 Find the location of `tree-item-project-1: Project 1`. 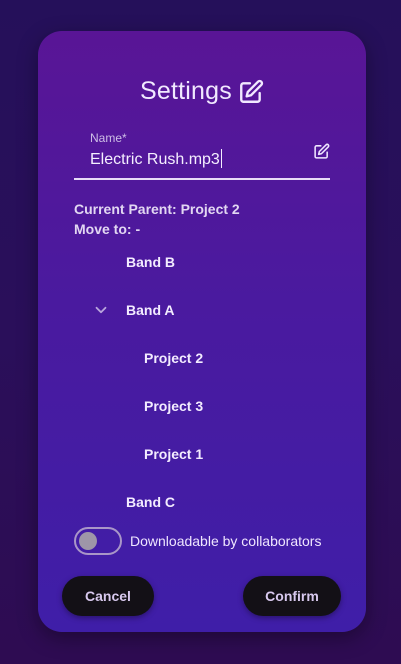

tree-item-project-1: Project 1 is located at coordinates (173, 454).